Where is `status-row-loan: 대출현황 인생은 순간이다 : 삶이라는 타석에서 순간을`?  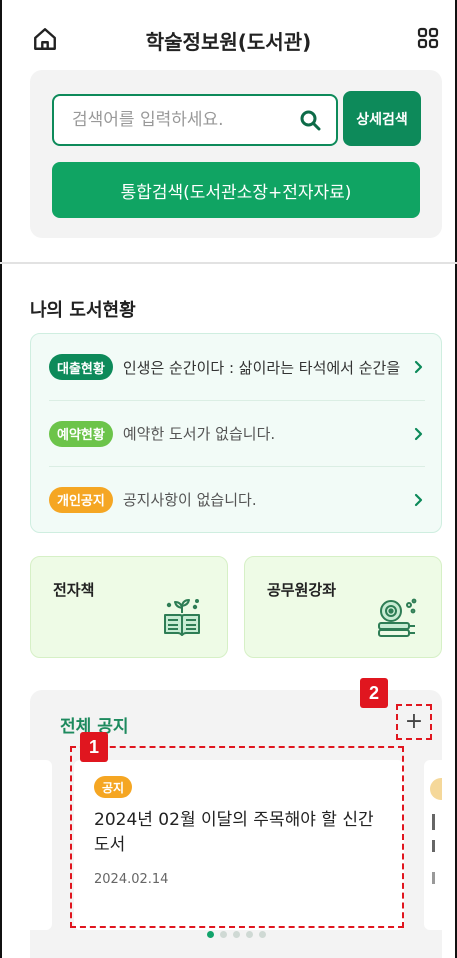 status-row-loan: 대출현황 인생은 순간이다 : 삶이라는 타석에서 순간을 is located at coordinates (237, 367).